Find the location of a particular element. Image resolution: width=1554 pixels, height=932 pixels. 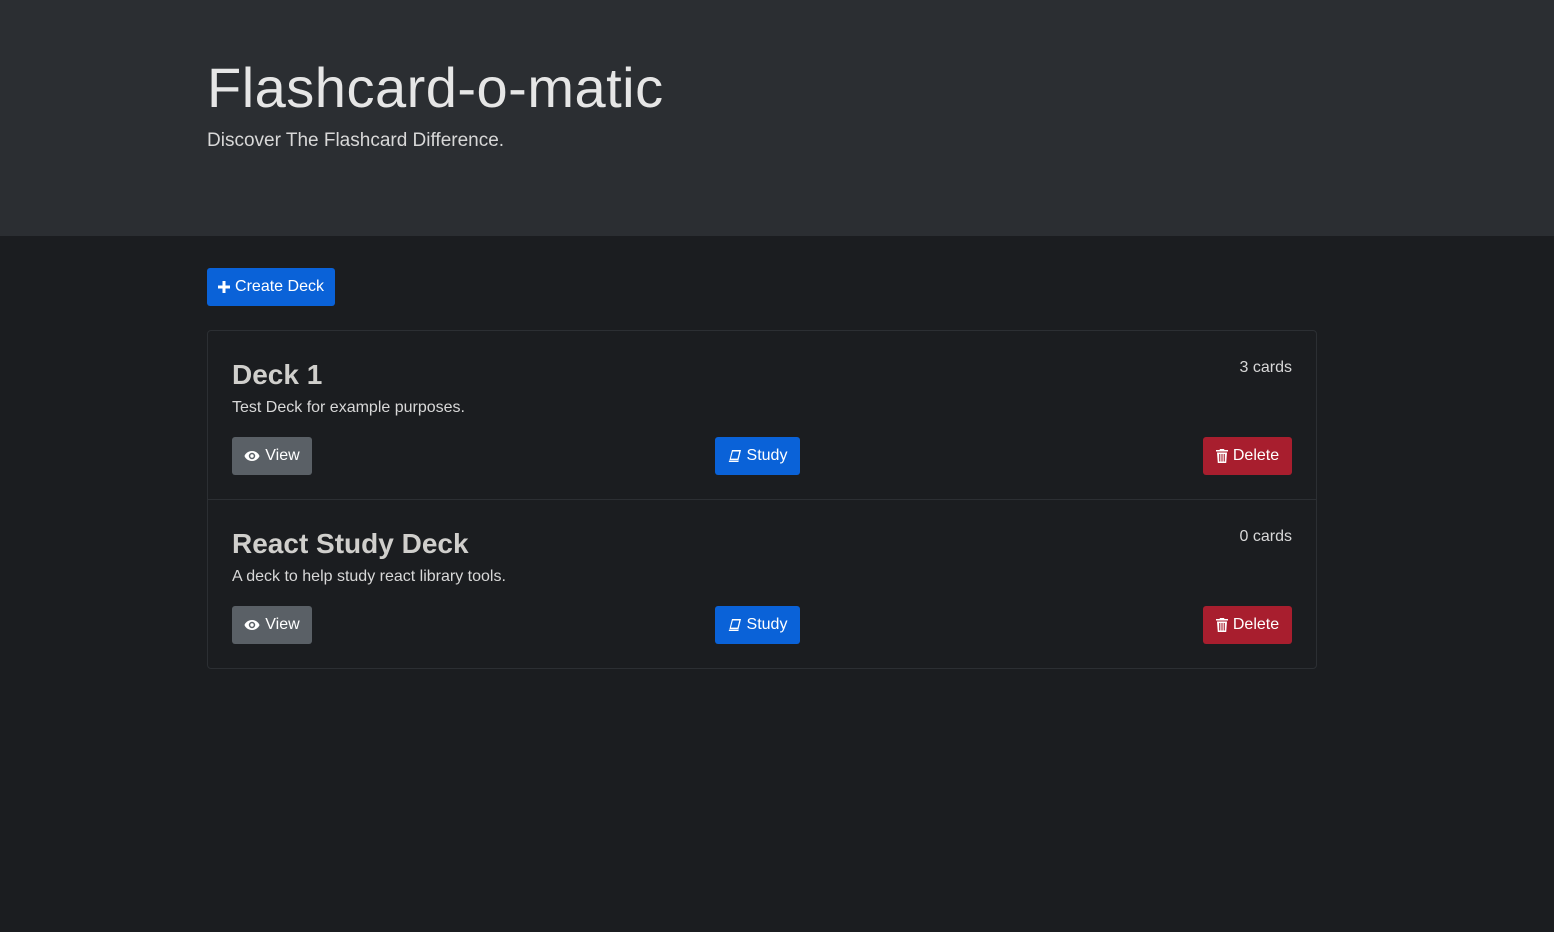

app-title: Flashcard-o-matic is located at coordinates (435, 87).